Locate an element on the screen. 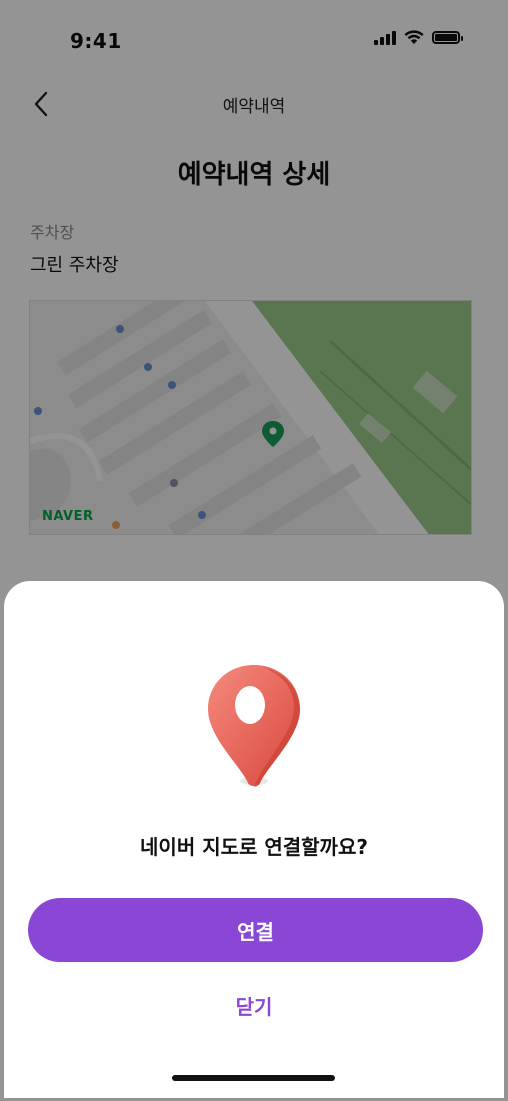 The image size is (508, 1101). connect-button: 연결 is located at coordinates (255, 930).